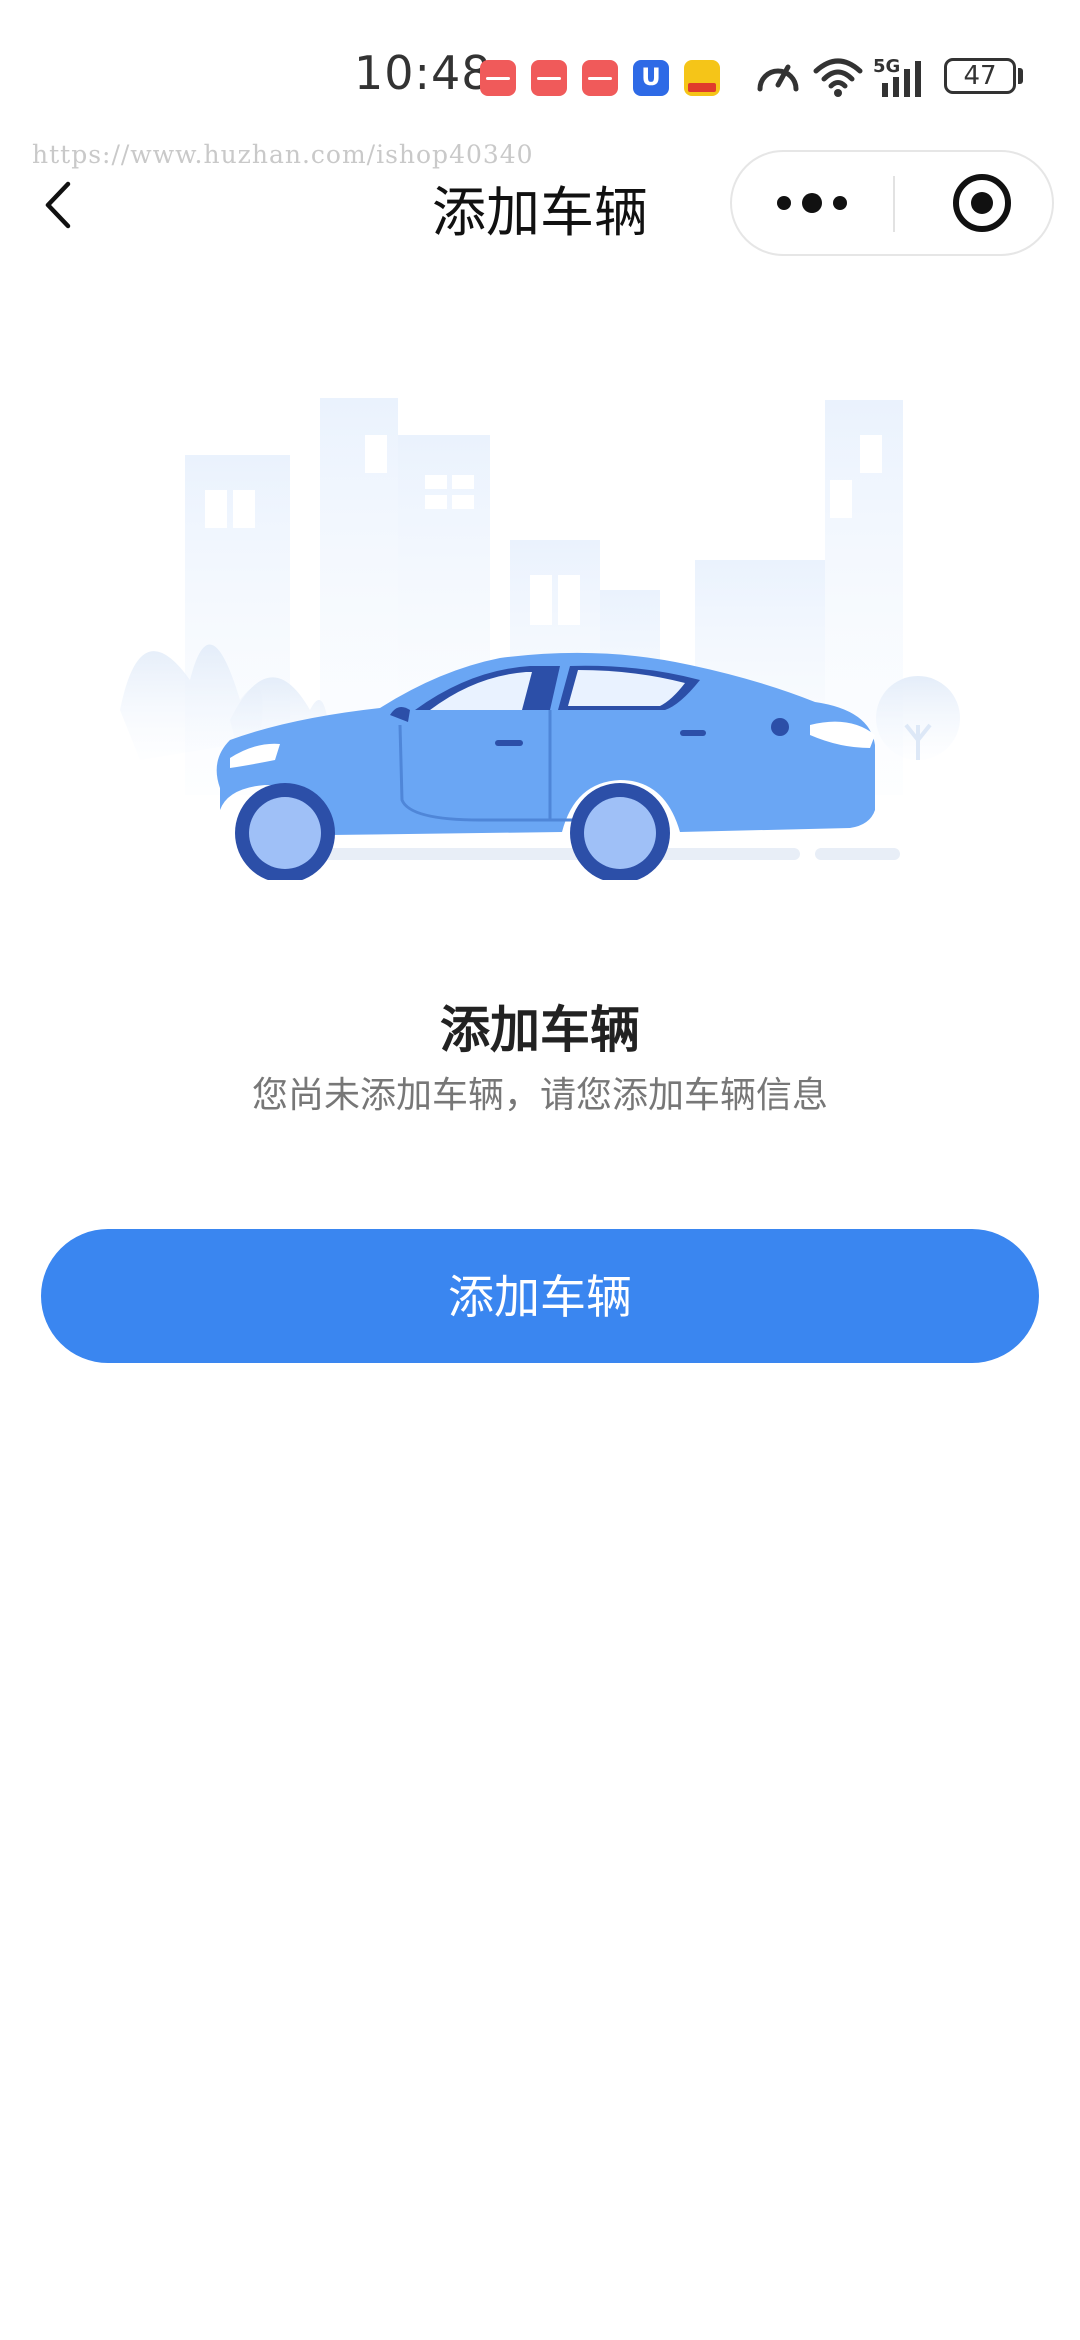 The image size is (1080, 2340). What do you see at coordinates (540, 1296) in the screenshot?
I see `add-vehicle-button: 添加车辆` at bounding box center [540, 1296].